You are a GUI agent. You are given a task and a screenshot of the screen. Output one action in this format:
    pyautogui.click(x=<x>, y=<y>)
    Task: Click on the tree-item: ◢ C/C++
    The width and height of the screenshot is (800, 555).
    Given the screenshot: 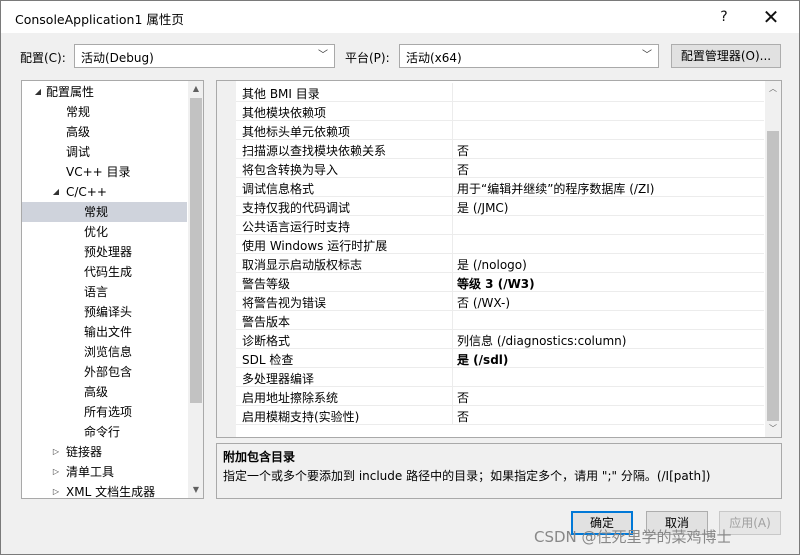 What is the action you would take?
    pyautogui.click(x=104, y=192)
    